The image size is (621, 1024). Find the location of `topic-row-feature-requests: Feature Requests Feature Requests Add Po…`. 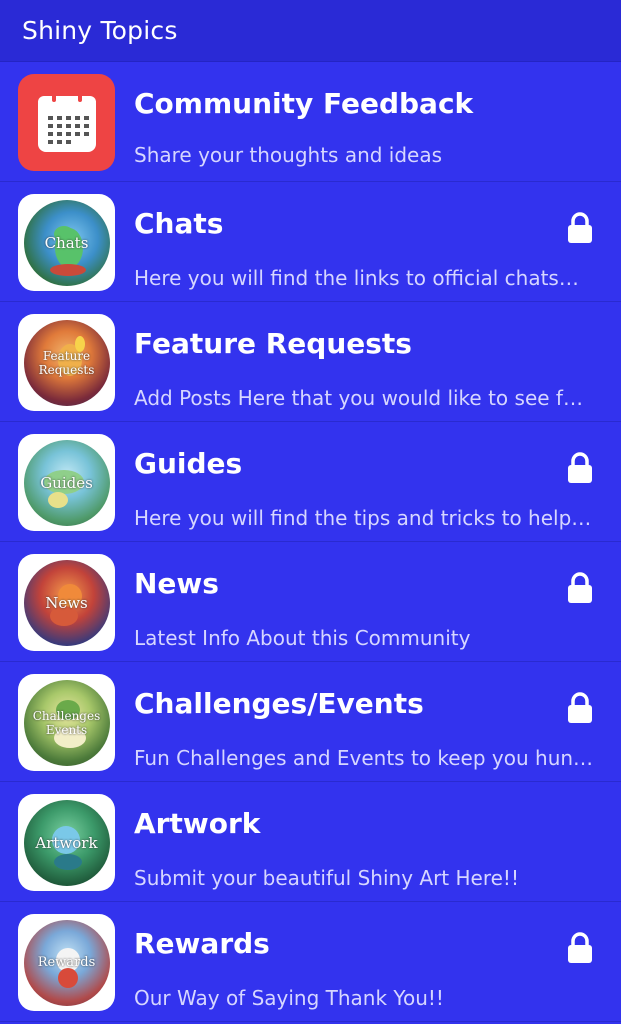

topic-row-feature-requests: Feature Requests Feature Requests Add Po… is located at coordinates (310, 362).